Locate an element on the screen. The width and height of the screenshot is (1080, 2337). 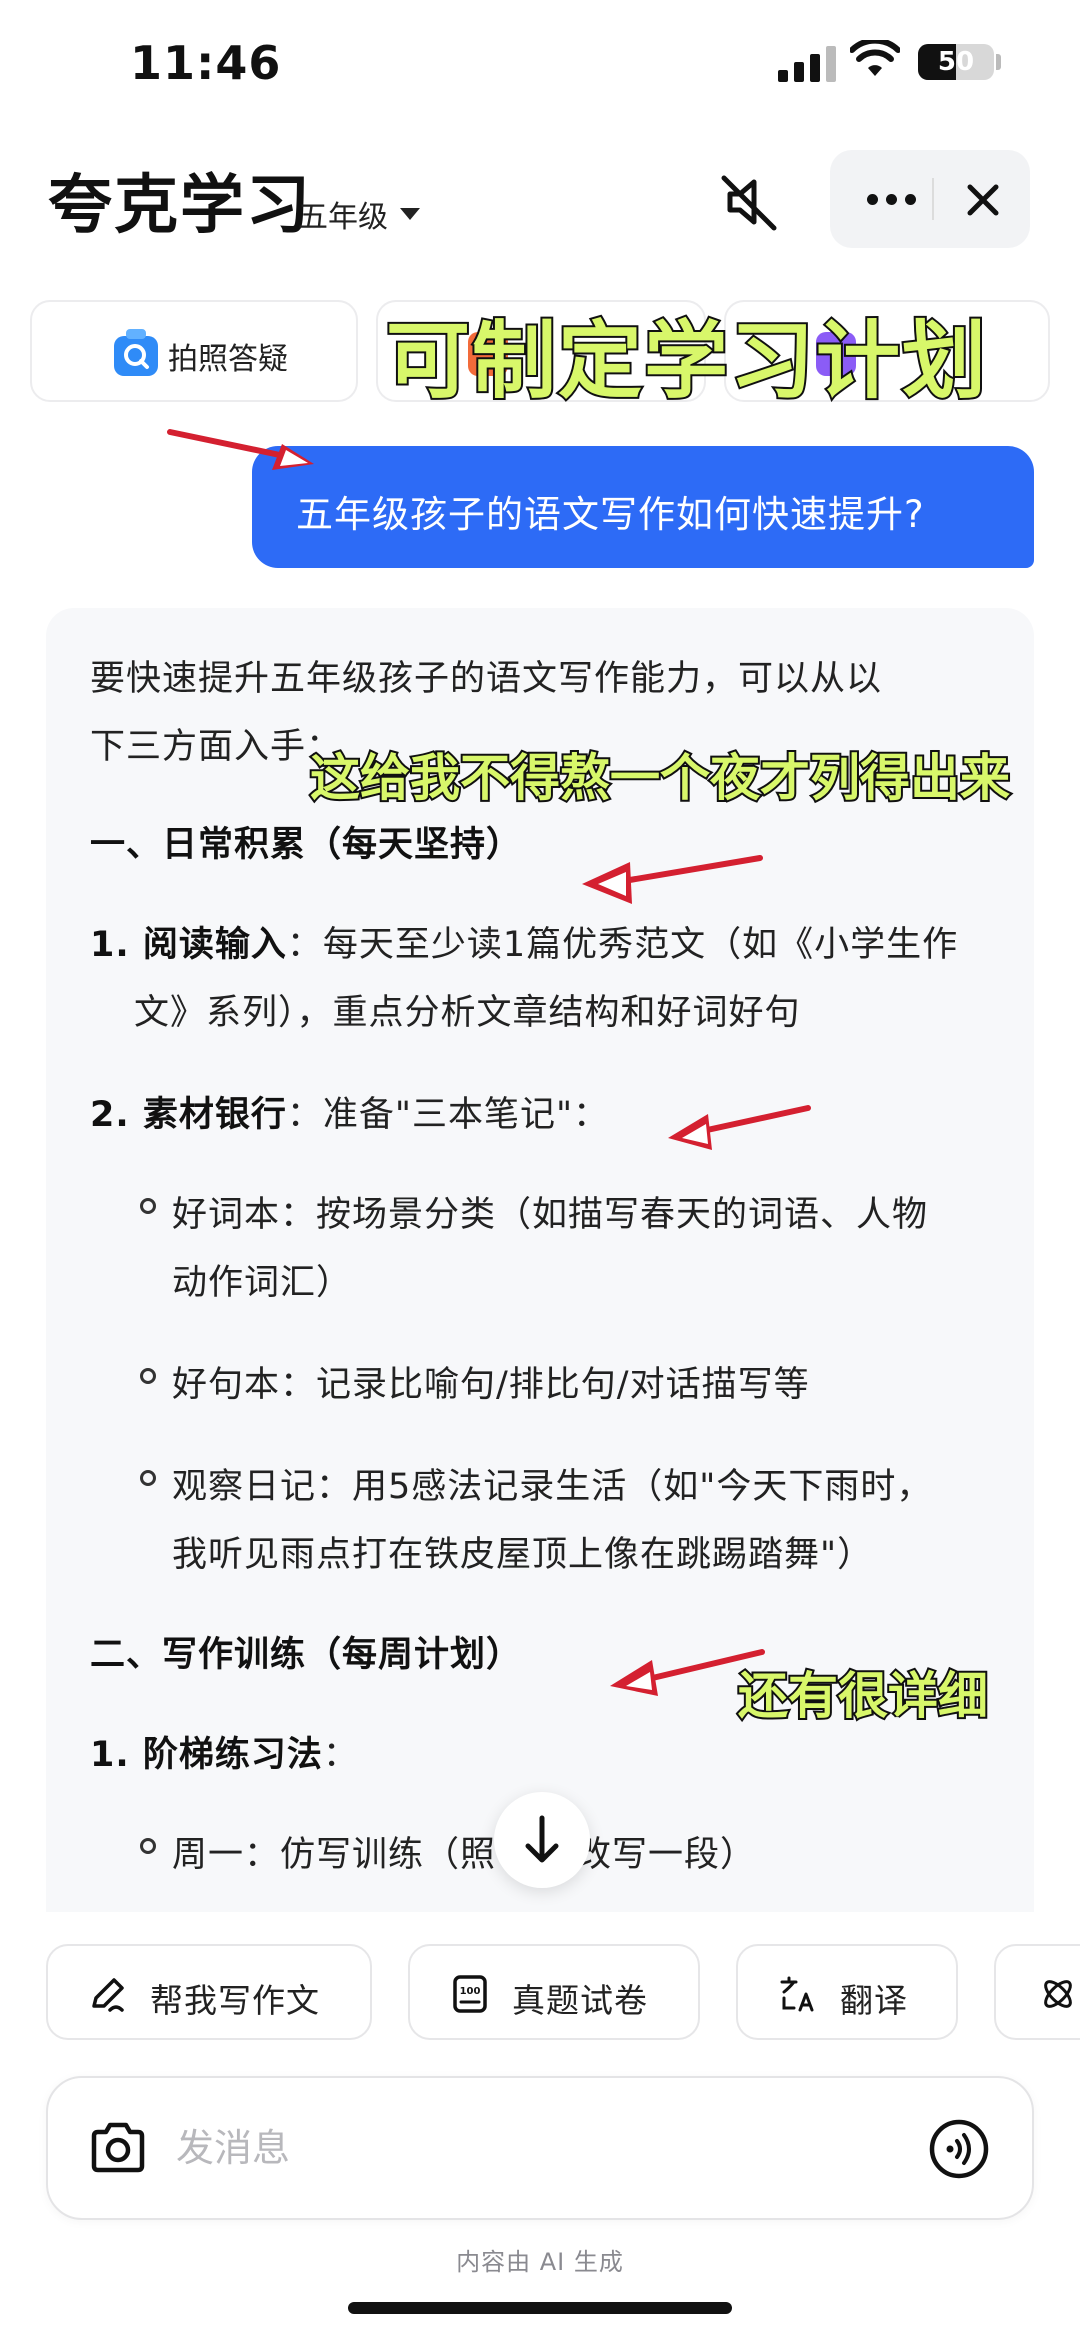
quick-action-label: 拍照答疑 is located at coordinates (228, 359).